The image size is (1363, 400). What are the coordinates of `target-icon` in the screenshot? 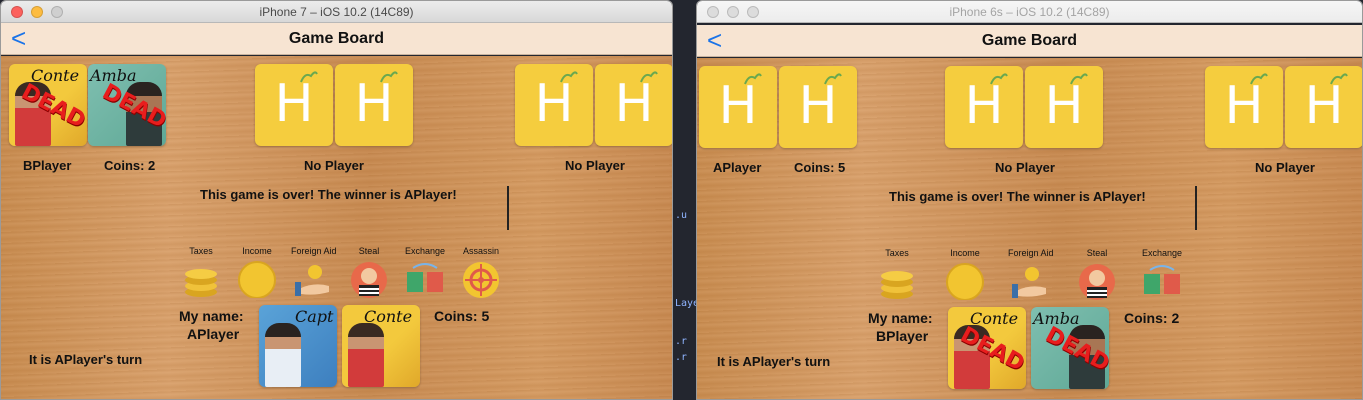 It's located at (481, 280).